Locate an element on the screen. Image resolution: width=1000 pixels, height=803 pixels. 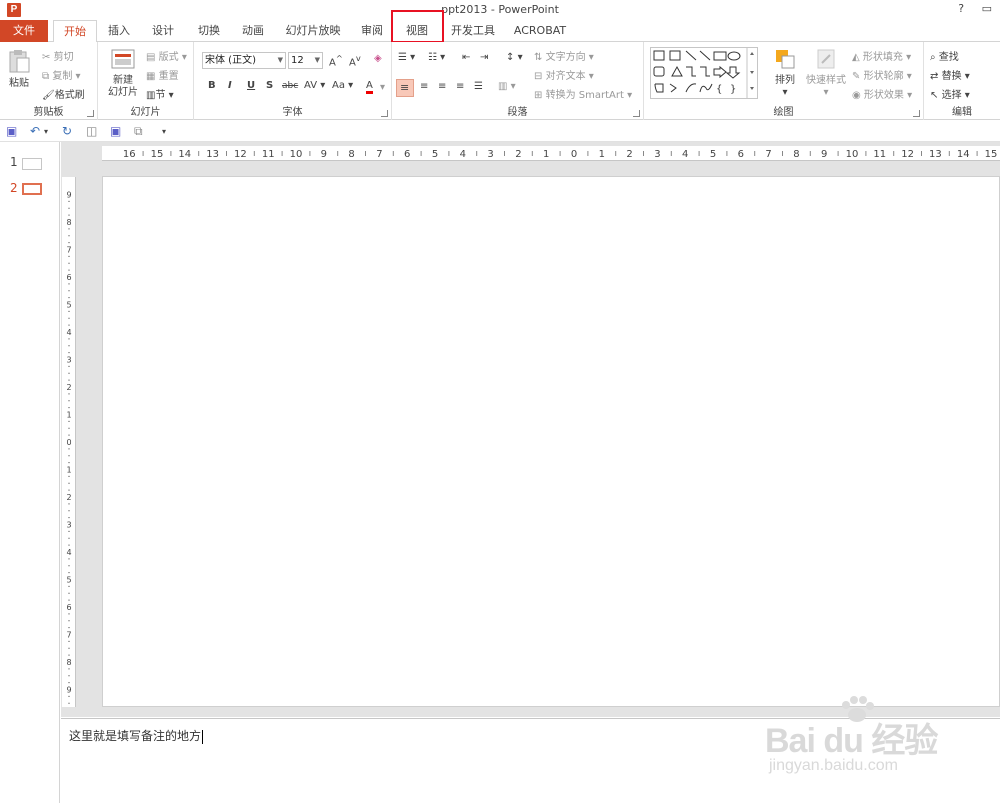
decrease-indent-icon: ⇤ is located at coordinates (466, 57).